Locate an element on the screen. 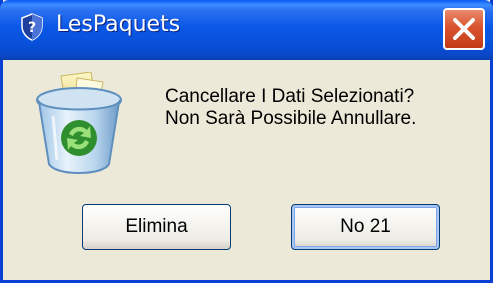 The height and width of the screenshot is (283, 493). recycle-bin-icon is located at coordinates (79, 124).